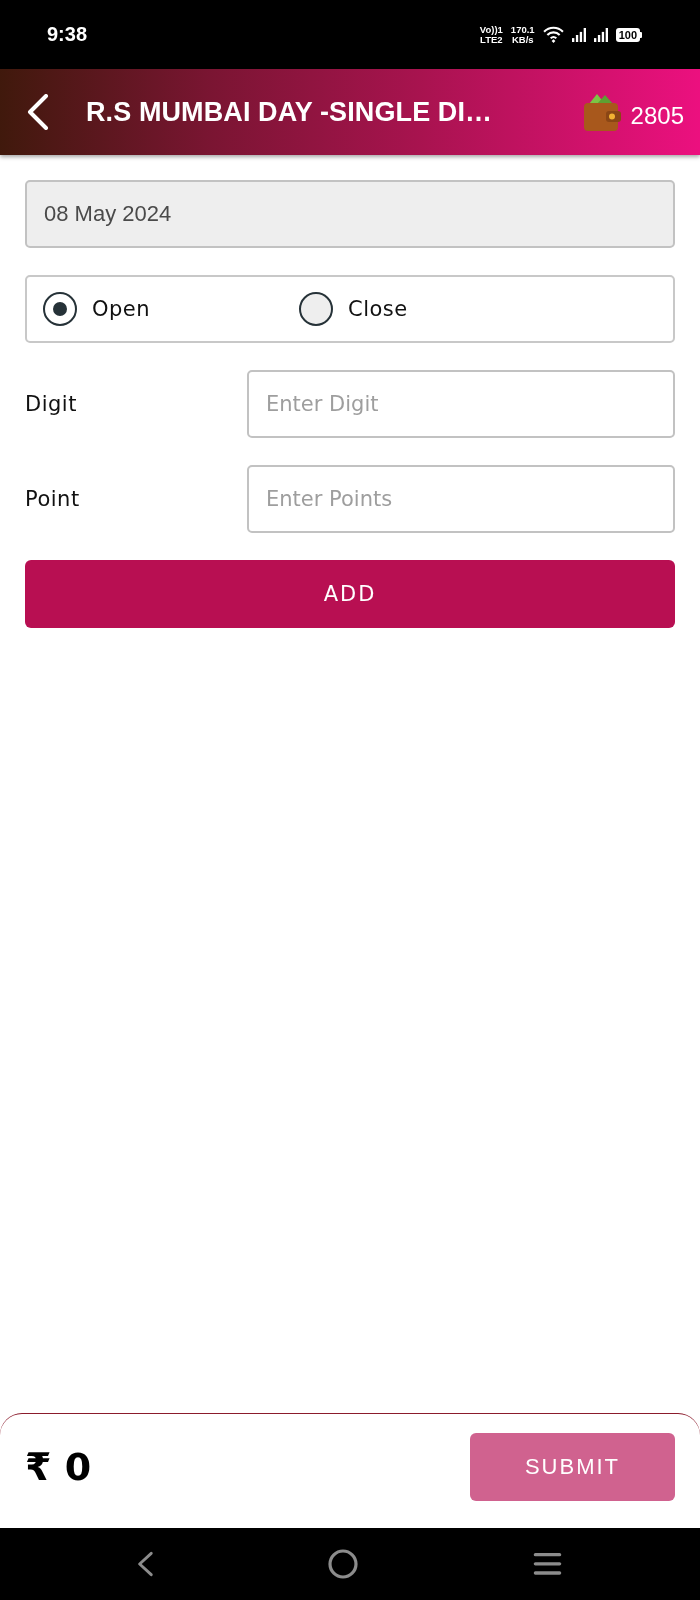 The width and height of the screenshot is (700, 1600). What do you see at coordinates (628, 34) in the screenshot?
I see `battery-indicator: 100` at bounding box center [628, 34].